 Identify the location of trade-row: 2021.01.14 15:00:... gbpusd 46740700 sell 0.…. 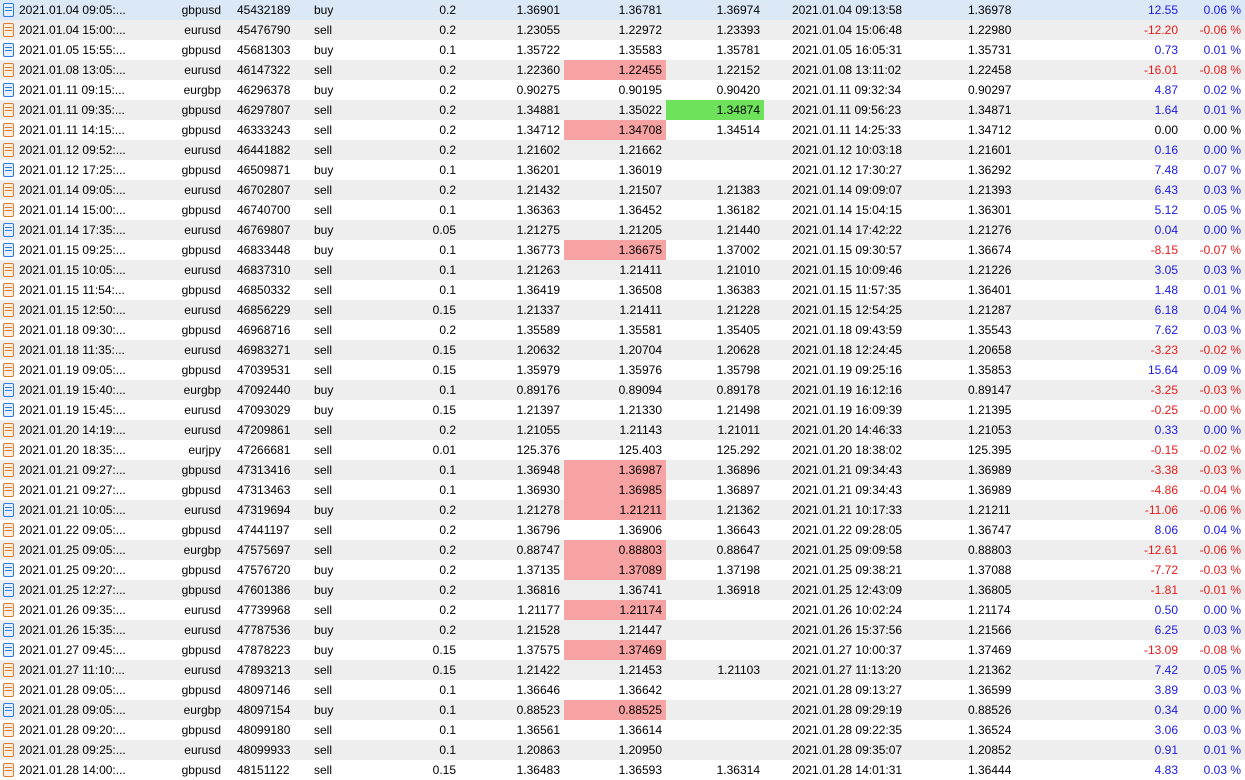
(622, 210).